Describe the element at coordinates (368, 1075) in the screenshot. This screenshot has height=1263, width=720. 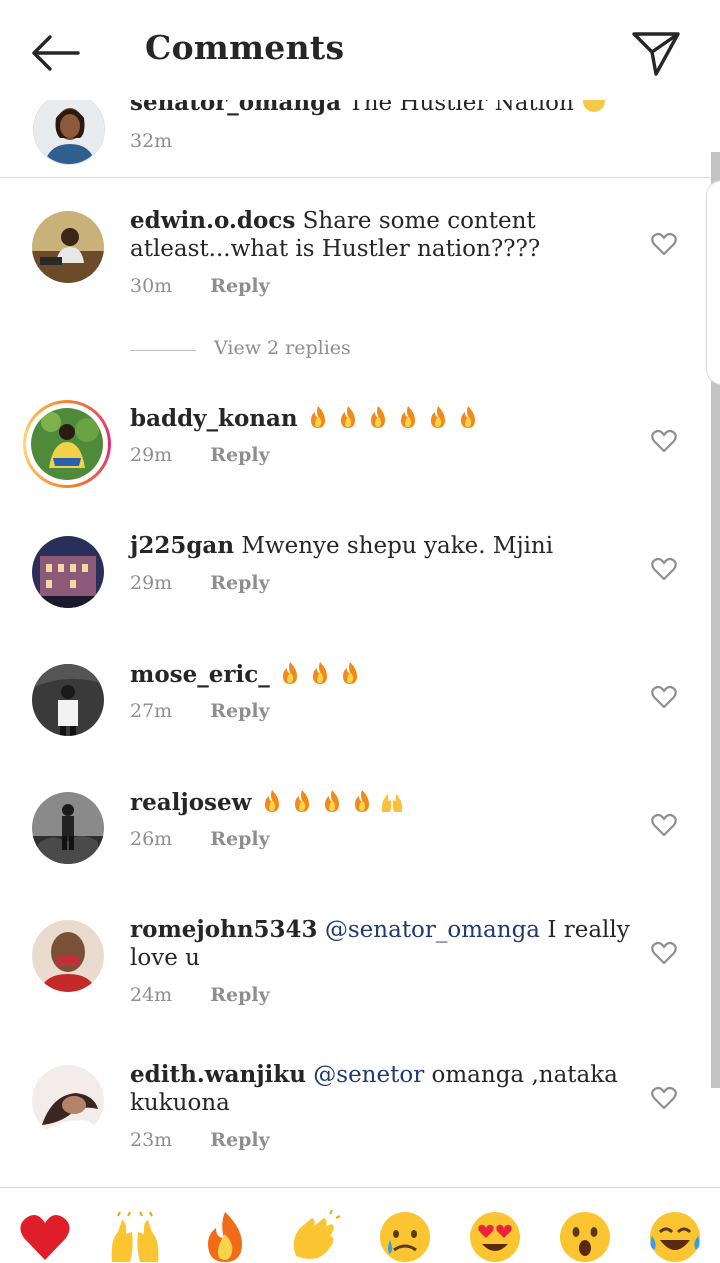
I see `mention-link: @senetor` at that location.